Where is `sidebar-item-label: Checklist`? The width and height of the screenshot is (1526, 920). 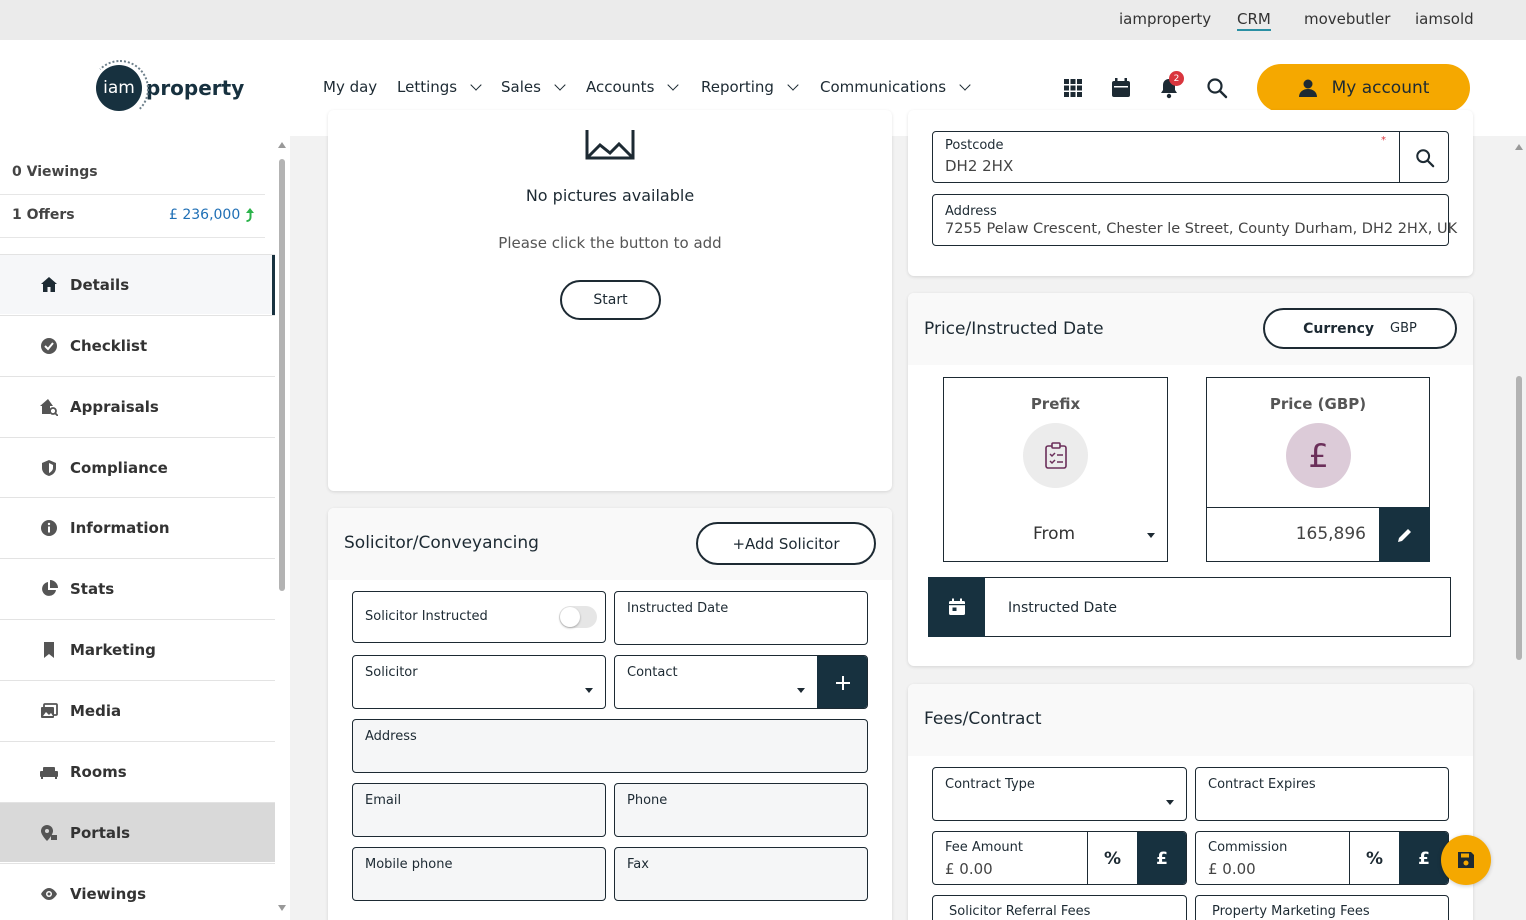 sidebar-item-label: Checklist is located at coordinates (109, 345).